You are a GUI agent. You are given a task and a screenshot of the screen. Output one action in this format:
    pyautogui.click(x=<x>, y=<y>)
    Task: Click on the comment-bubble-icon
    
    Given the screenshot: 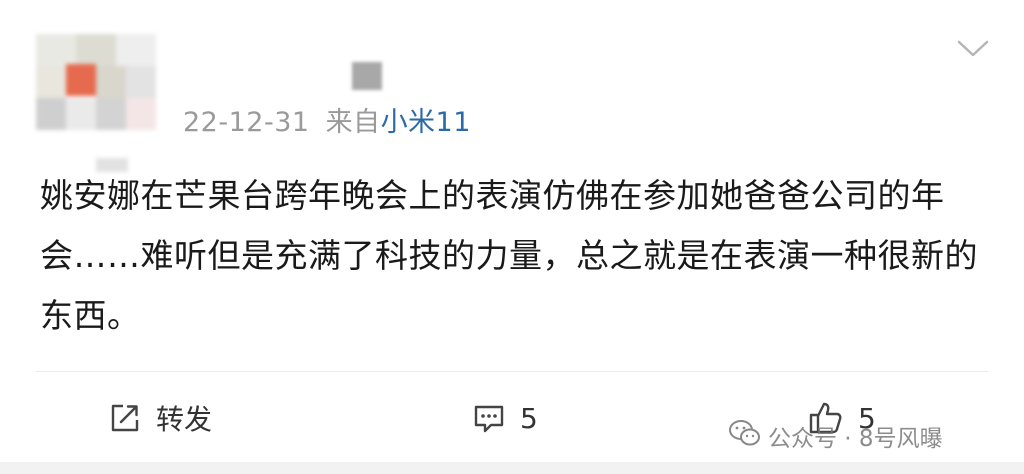 What is the action you would take?
    pyautogui.click(x=489, y=418)
    